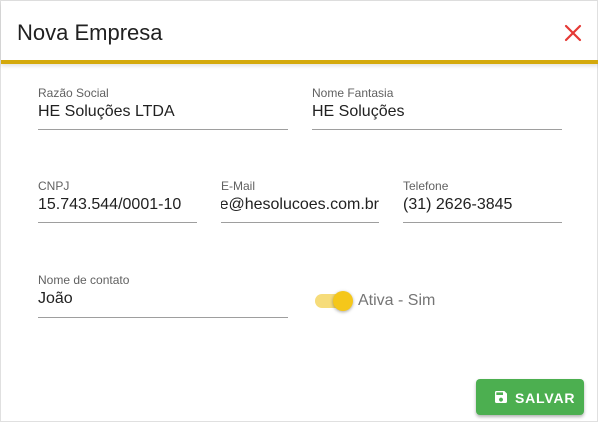 Image resolution: width=598 pixels, height=422 pixels. What do you see at coordinates (55, 299) in the screenshot?
I see `nome-contato-input: João` at bounding box center [55, 299].